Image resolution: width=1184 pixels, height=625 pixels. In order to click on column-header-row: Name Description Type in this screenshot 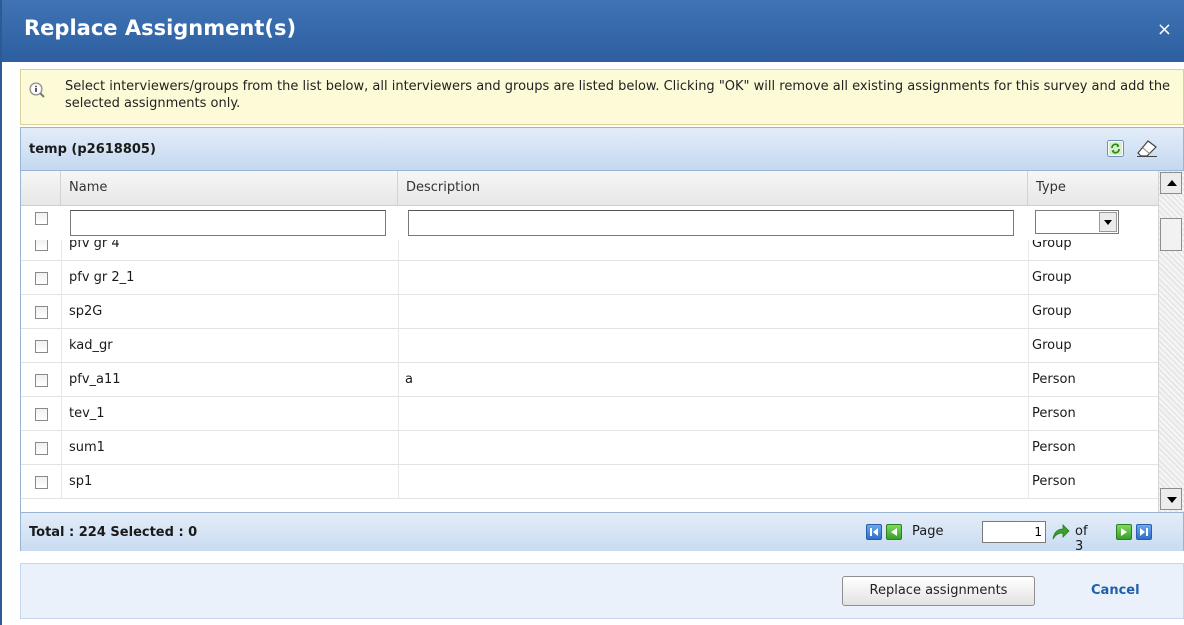, I will do `click(589, 188)`.